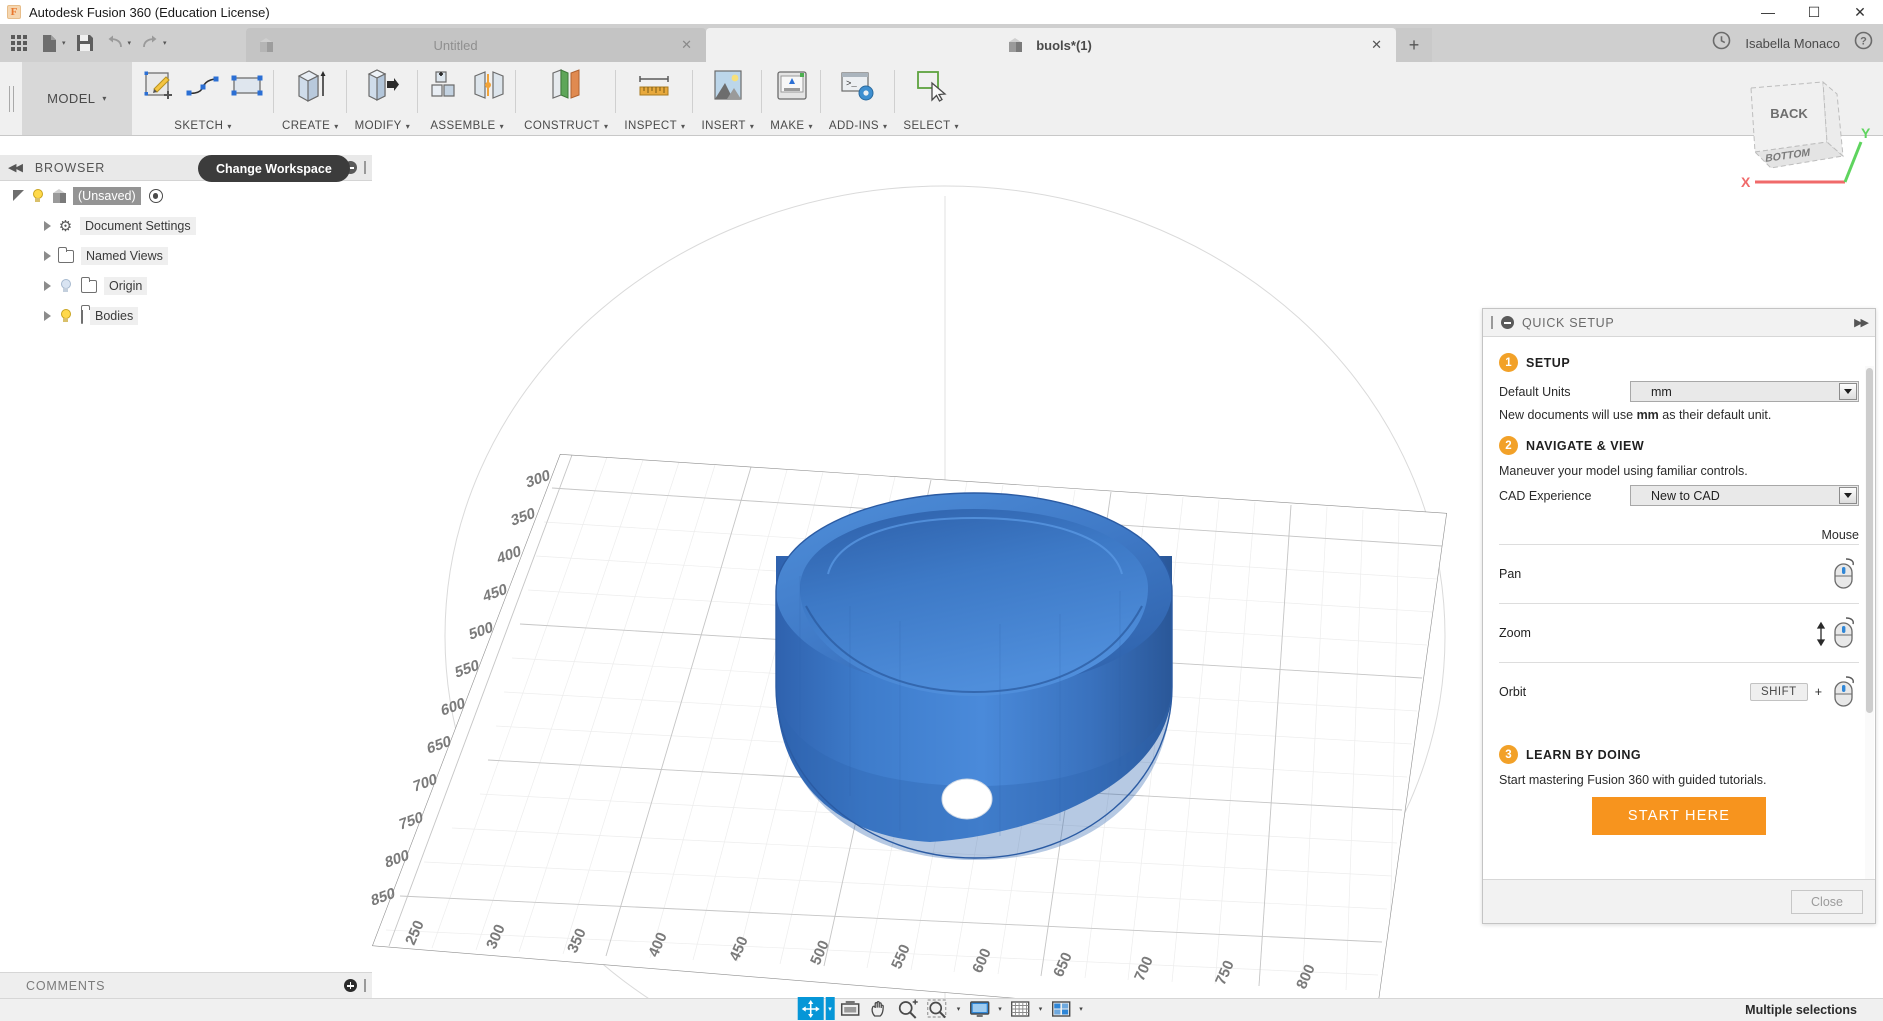 The image size is (1883, 1021). What do you see at coordinates (850, 1008) in the screenshot?
I see `look-at-tool-button` at bounding box center [850, 1008].